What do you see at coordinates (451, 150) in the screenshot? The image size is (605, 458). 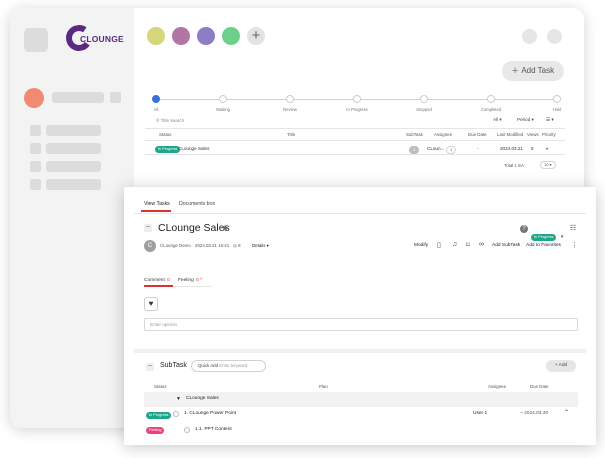 I see `assignee-count: 1` at bounding box center [451, 150].